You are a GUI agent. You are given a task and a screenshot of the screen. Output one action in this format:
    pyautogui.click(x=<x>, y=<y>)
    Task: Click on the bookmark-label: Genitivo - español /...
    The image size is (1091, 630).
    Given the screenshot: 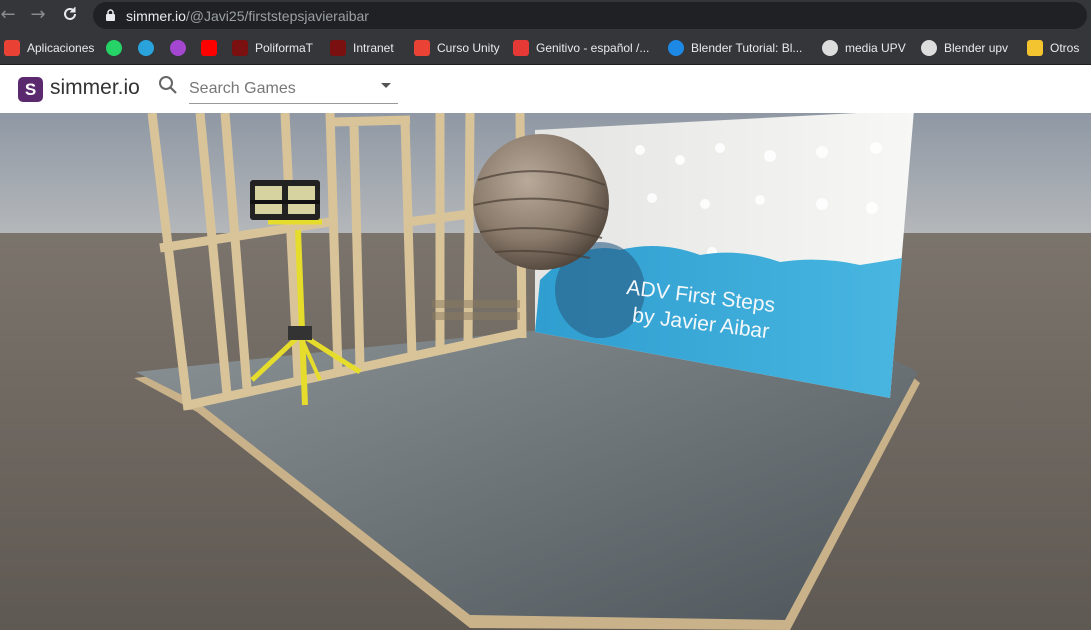 What is the action you would take?
    pyautogui.click(x=593, y=48)
    